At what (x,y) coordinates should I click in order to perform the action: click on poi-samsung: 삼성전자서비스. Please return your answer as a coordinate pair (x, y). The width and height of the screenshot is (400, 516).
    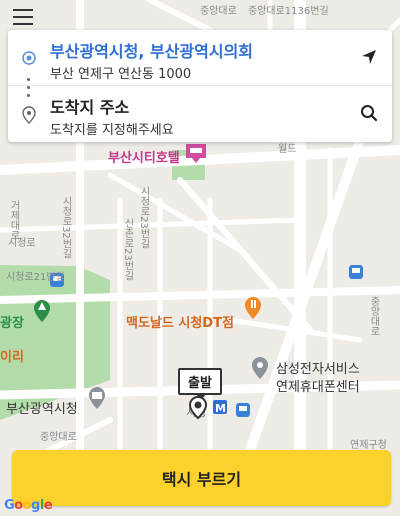
    Looking at the image, I should click on (318, 367).